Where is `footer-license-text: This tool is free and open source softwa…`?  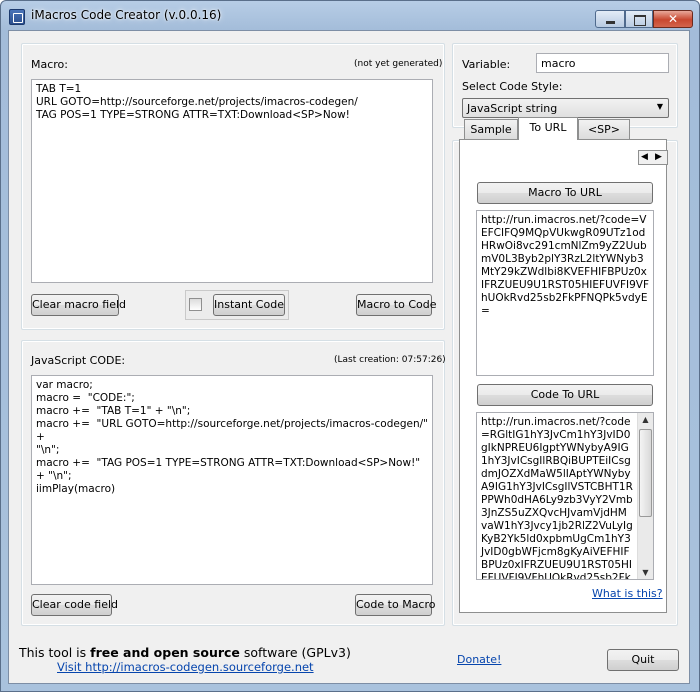 footer-license-text: This tool is free and open source softwa… is located at coordinates (185, 652).